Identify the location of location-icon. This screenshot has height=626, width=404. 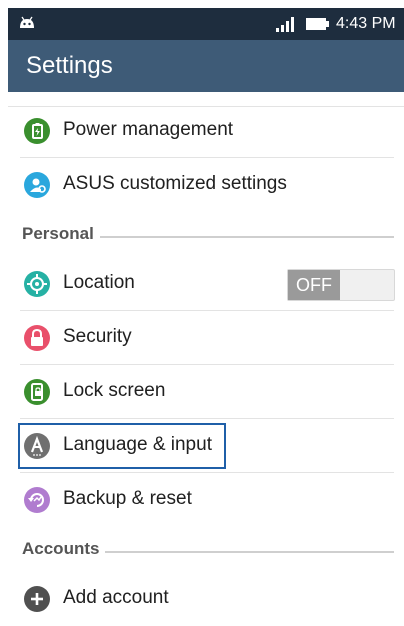
(37, 284).